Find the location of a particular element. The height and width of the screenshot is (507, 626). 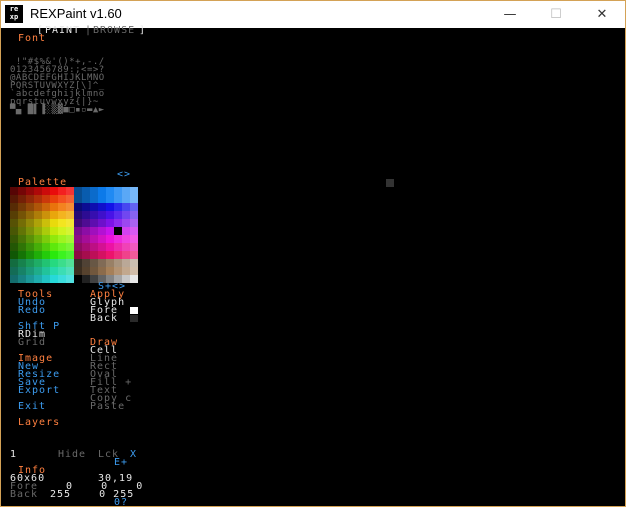

palette-color-grid is located at coordinates (74, 235).